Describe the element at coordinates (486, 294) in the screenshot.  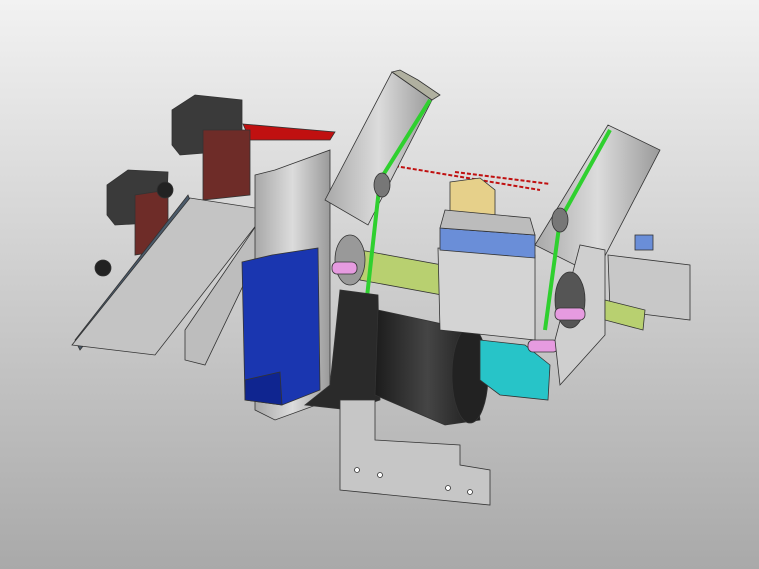
I see `center-housing` at that location.